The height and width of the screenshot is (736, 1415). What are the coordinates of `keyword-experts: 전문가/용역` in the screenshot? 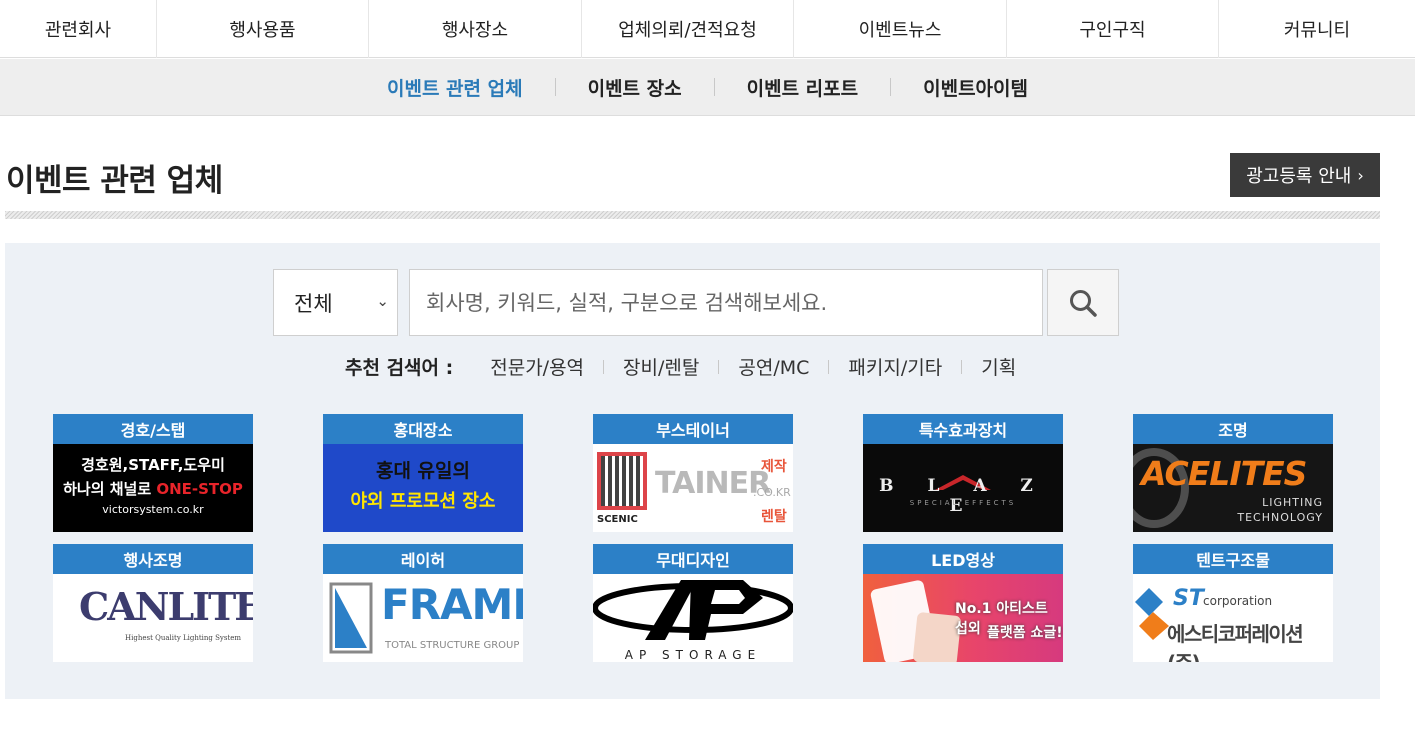 It's located at (537, 366).